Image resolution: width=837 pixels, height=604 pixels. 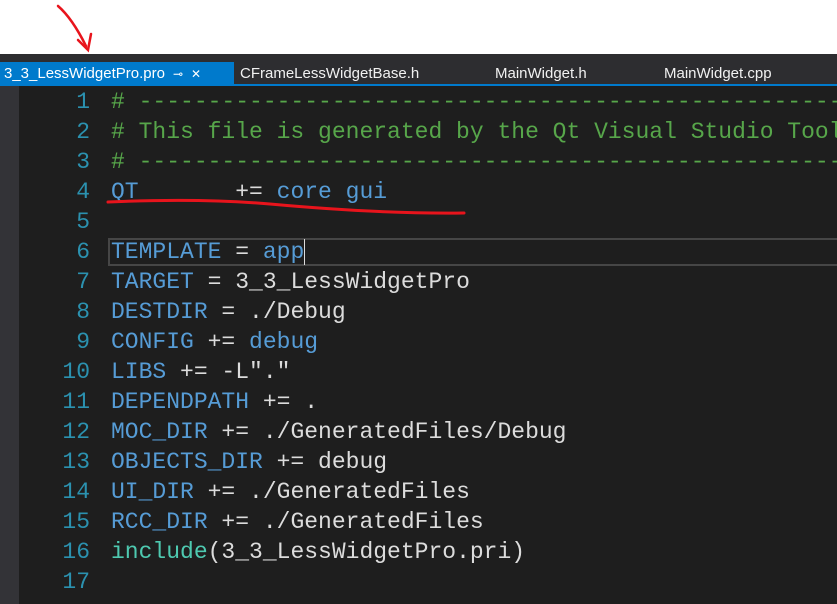 What do you see at coordinates (196, 74) in the screenshot?
I see `close-icon: ✕` at bounding box center [196, 74].